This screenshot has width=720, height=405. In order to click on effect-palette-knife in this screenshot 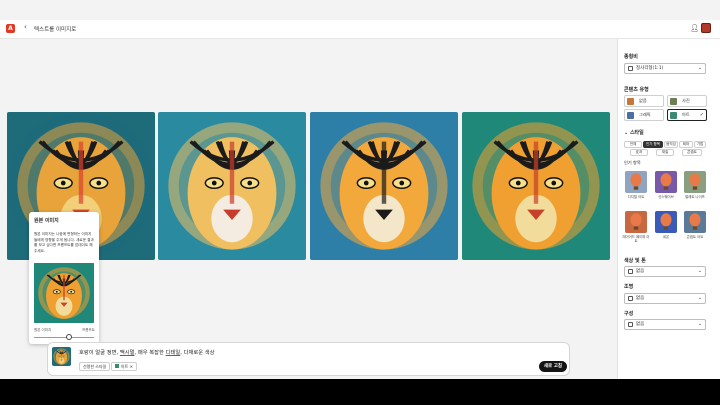, I will do `click(695, 182)`.